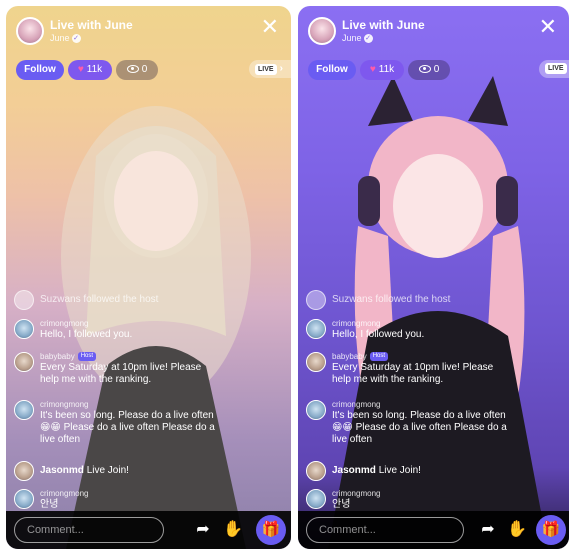 The width and height of the screenshot is (571, 555). Describe the element at coordinates (554, 69) in the screenshot. I see `live-badge: LIVE` at that location.